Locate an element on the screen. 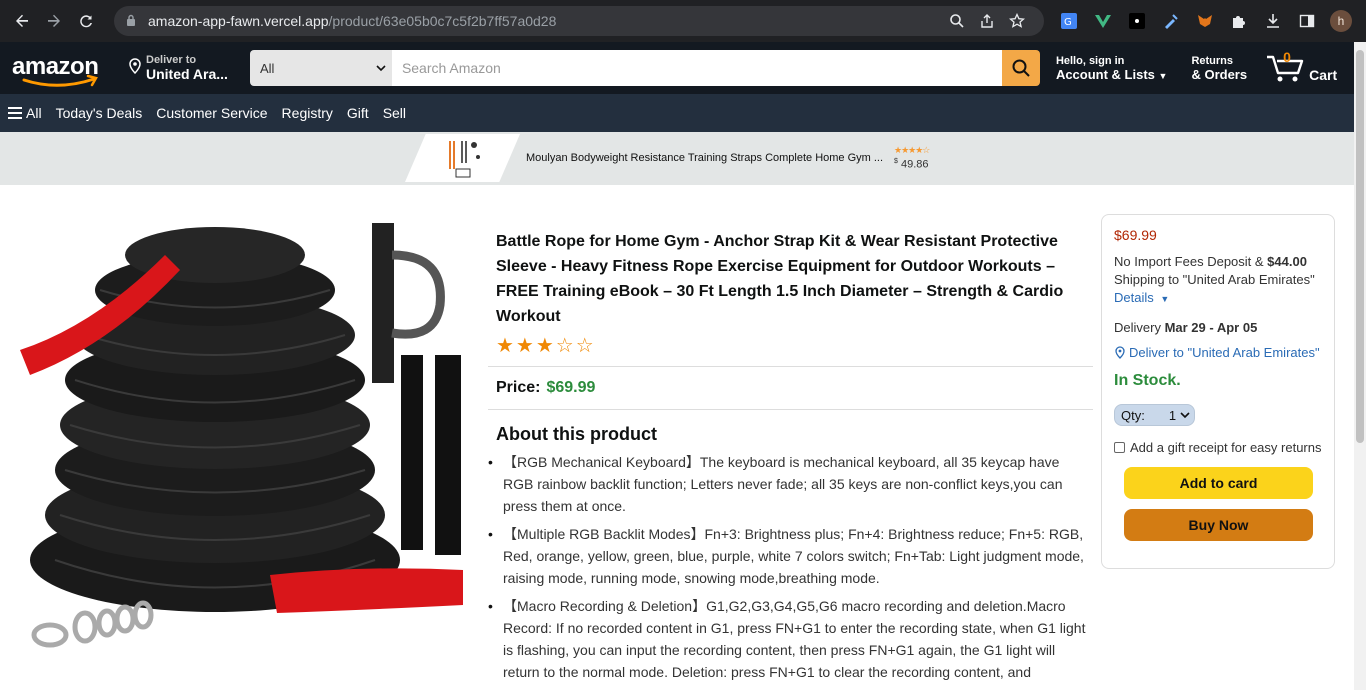 The width and height of the screenshot is (1366, 690). url-path: /product/63e05b0c7c5f2b7ff57a0d28 is located at coordinates (442, 21).